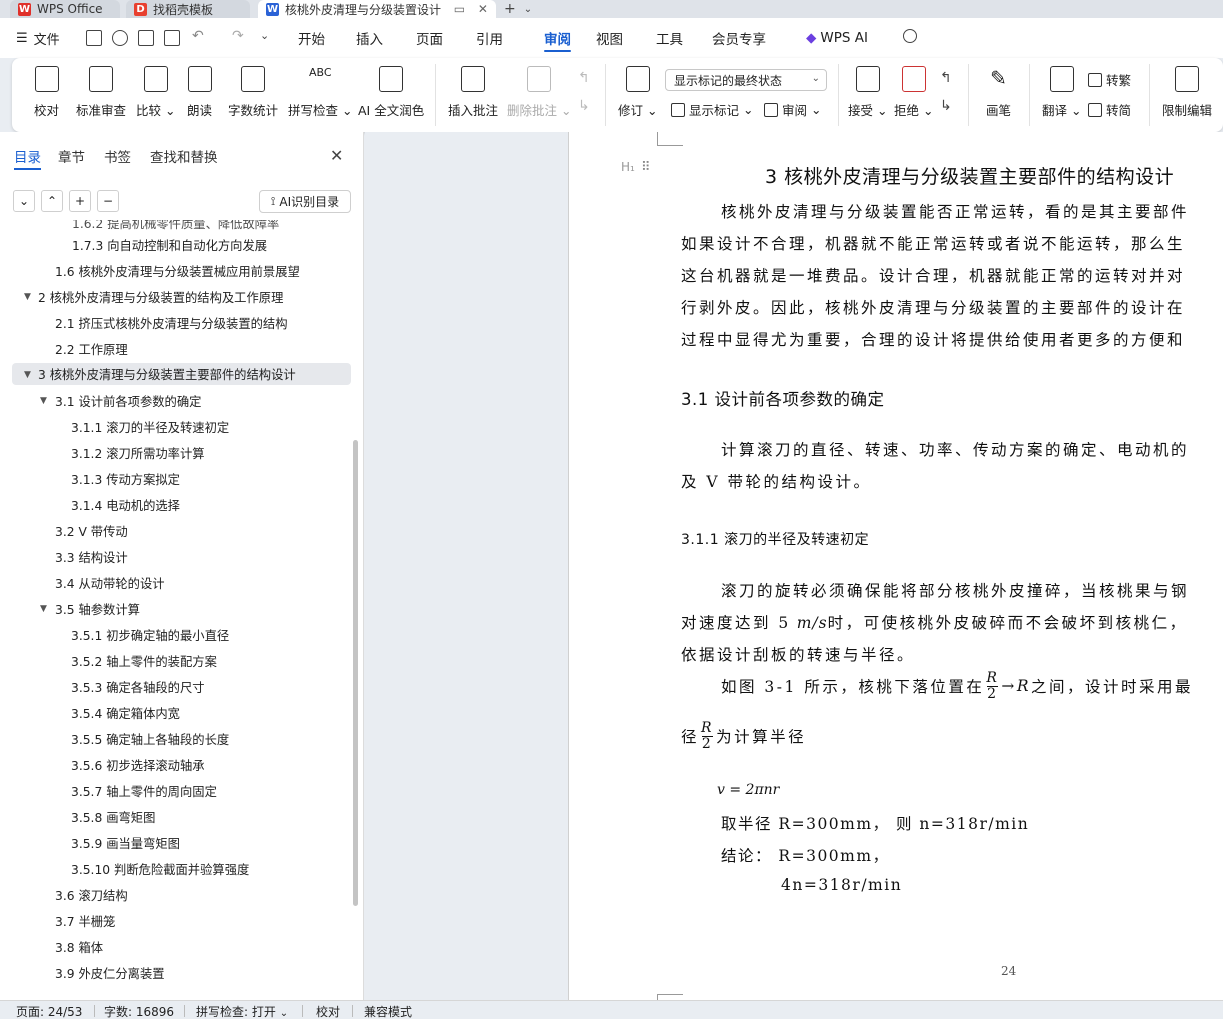 The width and height of the screenshot is (1223, 1019). Describe the element at coordinates (110, 583) in the screenshot. I see `toc-item: 3.4 从动带轮的设计` at that location.